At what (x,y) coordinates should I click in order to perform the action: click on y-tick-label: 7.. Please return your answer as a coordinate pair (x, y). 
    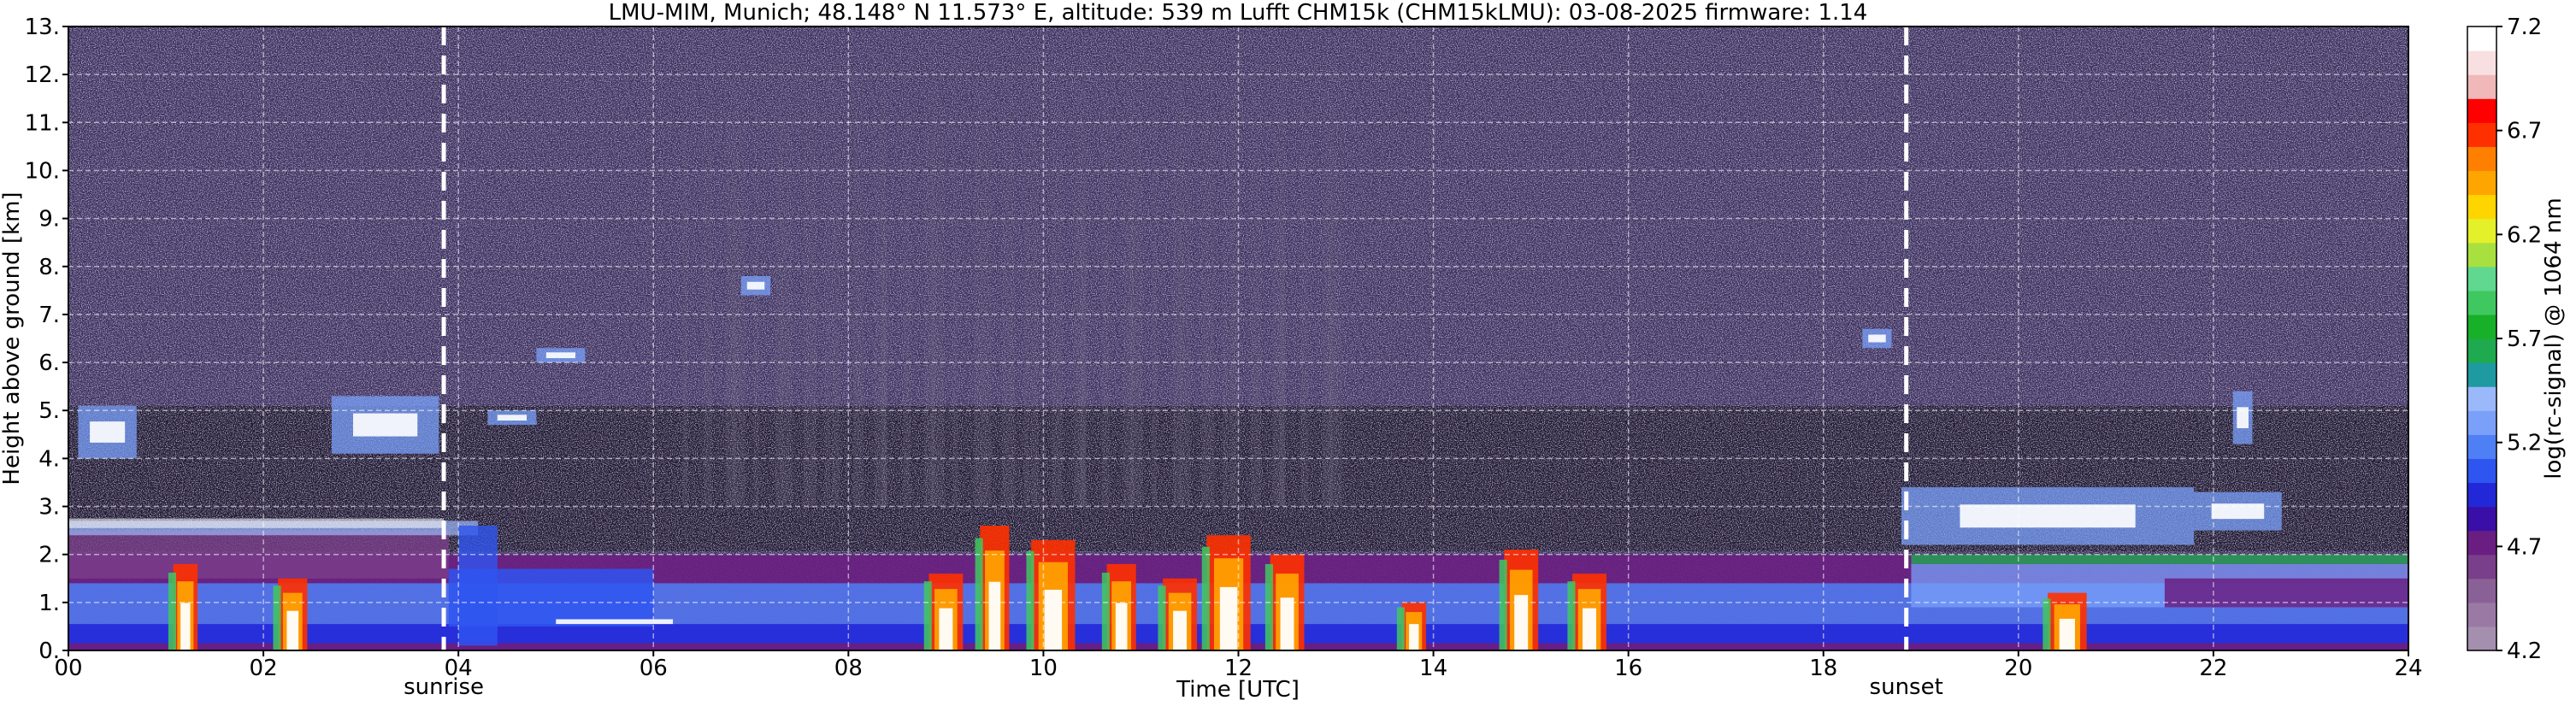
    Looking at the image, I should click on (49, 315).